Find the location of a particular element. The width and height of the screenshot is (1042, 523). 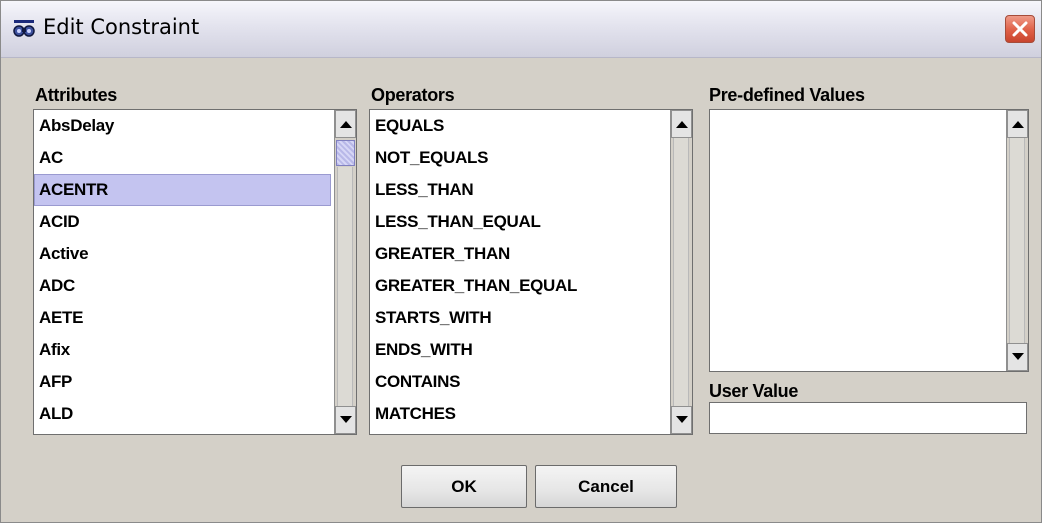

predefined-scroll-up-button is located at coordinates (1017, 124).